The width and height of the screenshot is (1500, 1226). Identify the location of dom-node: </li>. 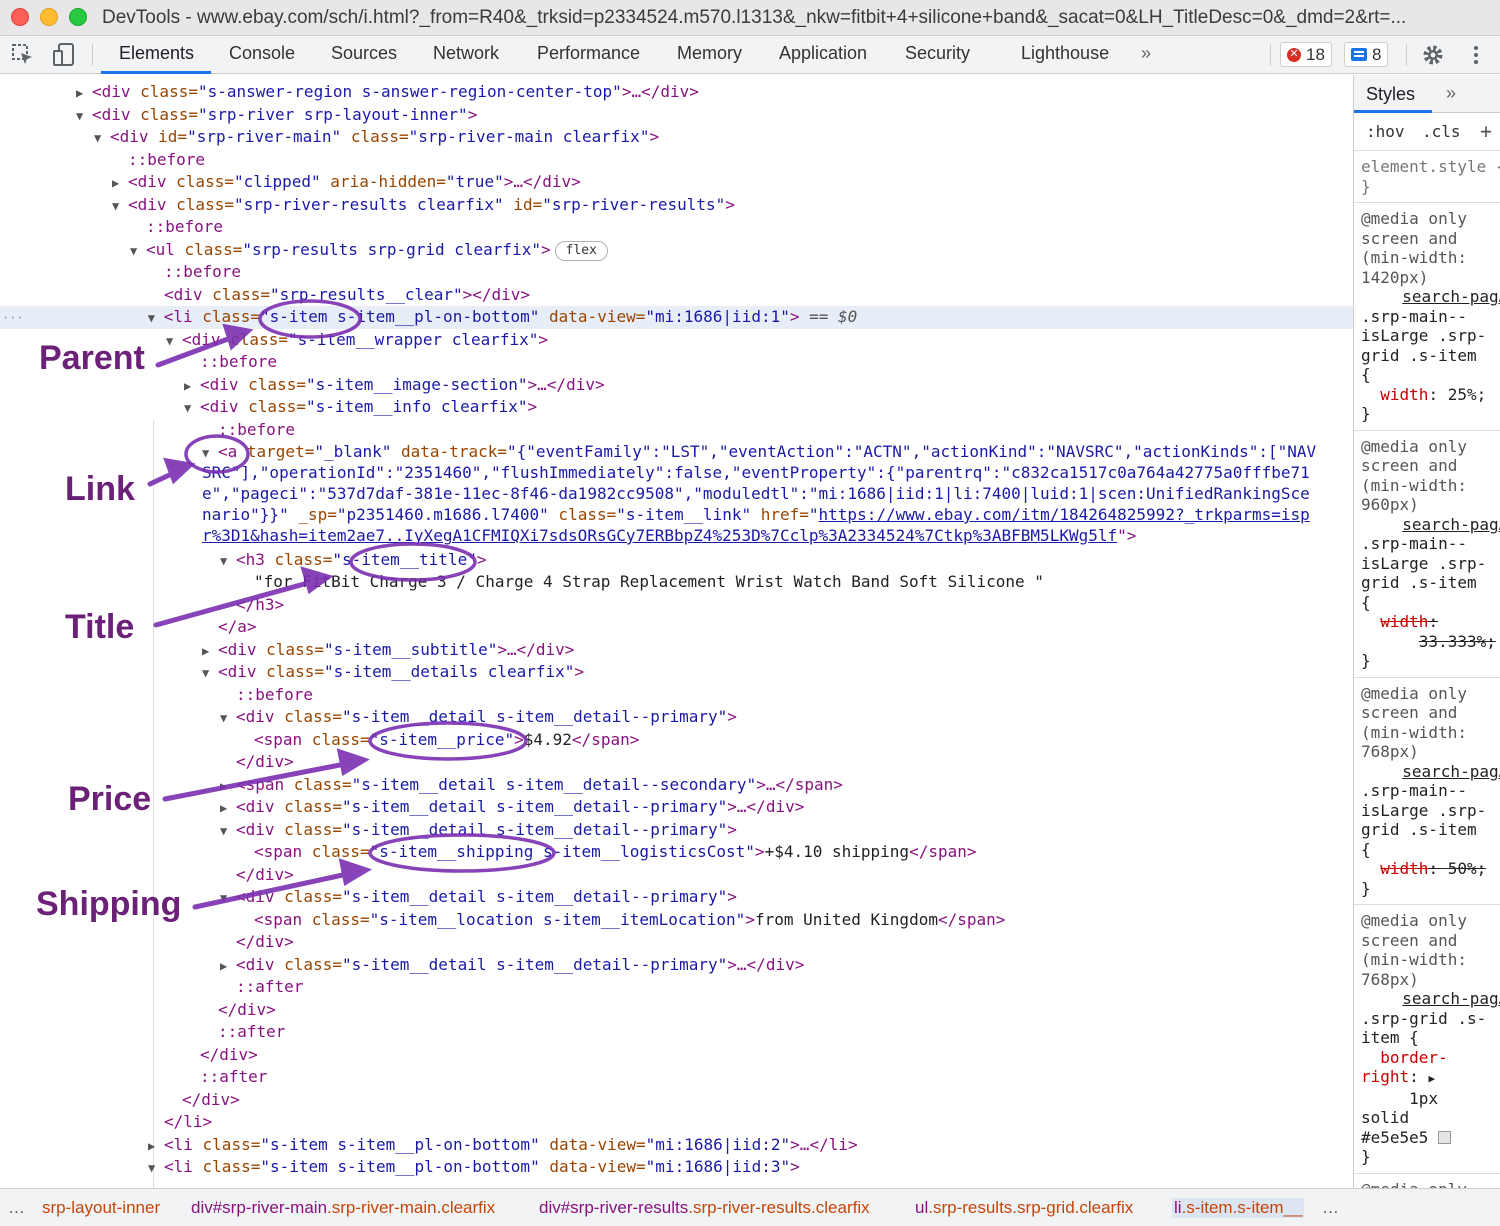
(676, 1122).